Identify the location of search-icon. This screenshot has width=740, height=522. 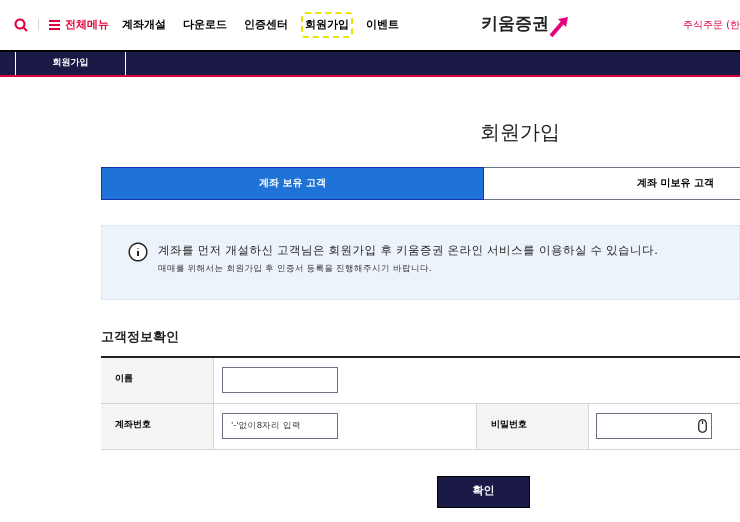
(21, 25).